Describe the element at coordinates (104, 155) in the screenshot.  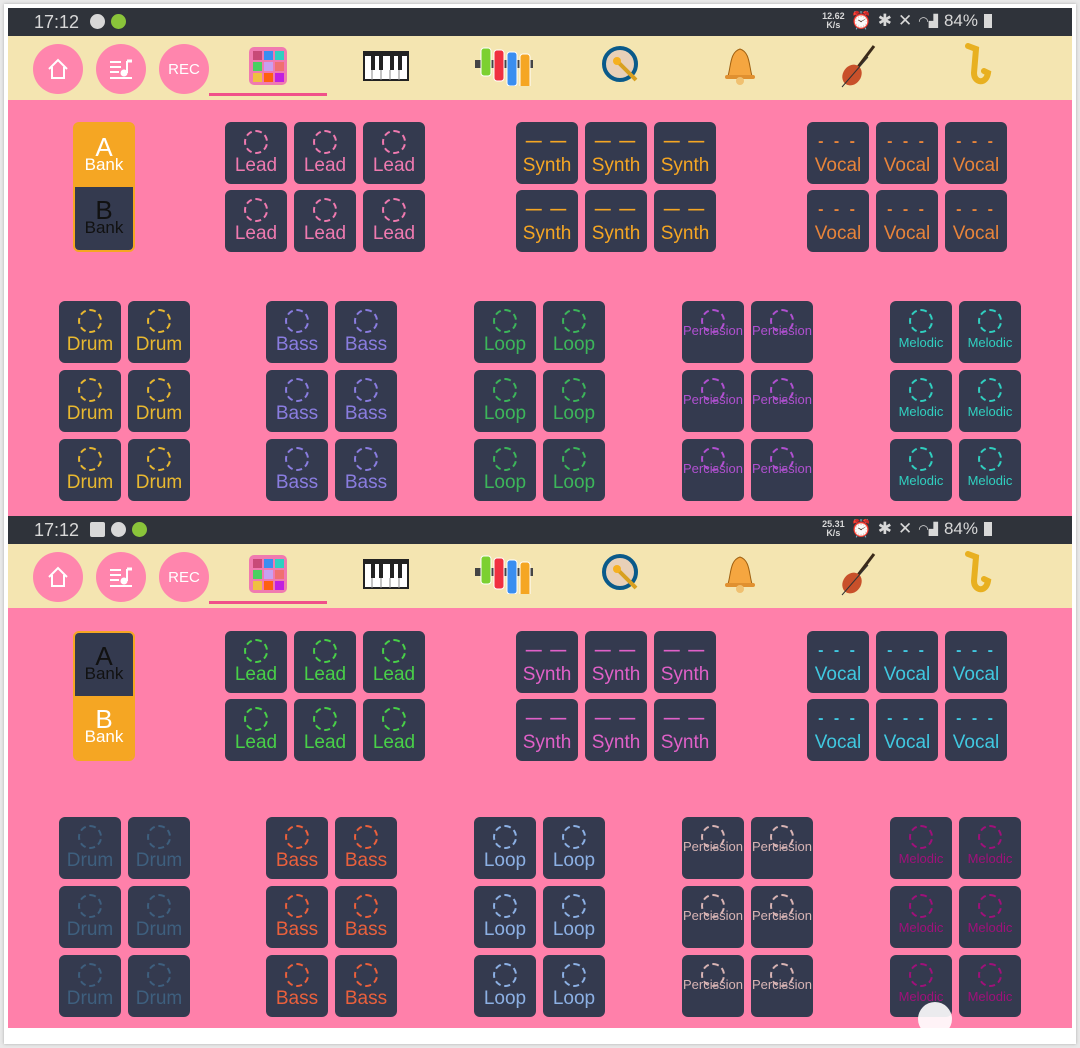
I see `bank-a-button: A Bank` at that location.